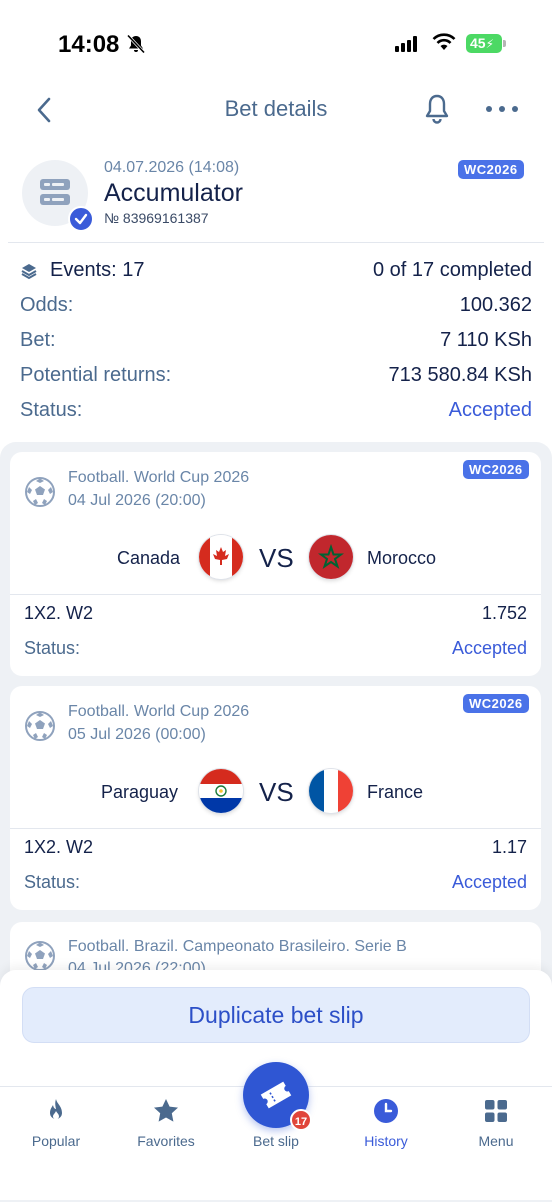 The image size is (552, 1202). What do you see at coordinates (166, 1110) in the screenshot?
I see `star-icon` at bounding box center [166, 1110].